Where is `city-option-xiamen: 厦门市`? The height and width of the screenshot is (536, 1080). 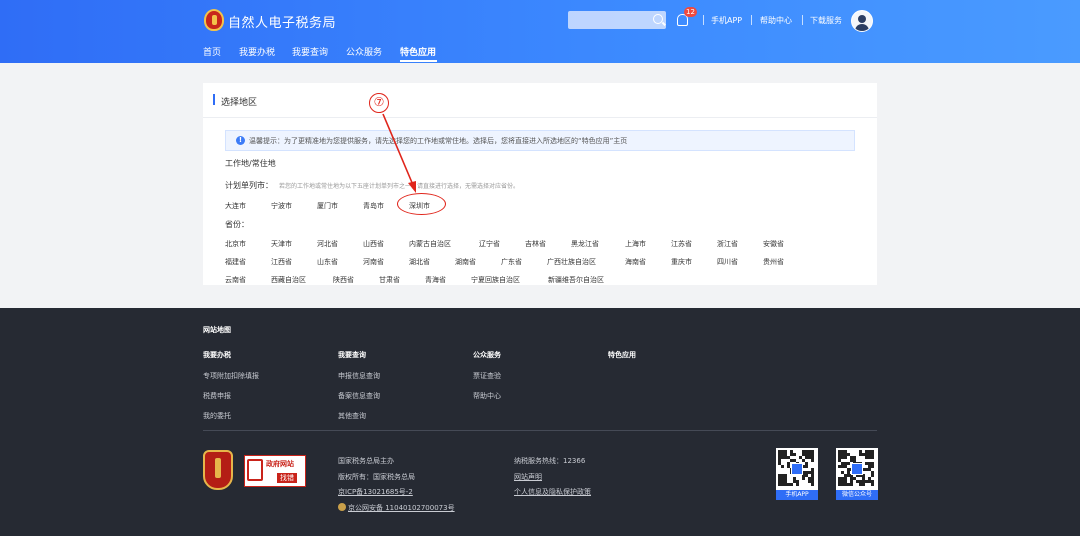
city-option-xiamen: 厦门市 is located at coordinates (327, 206).